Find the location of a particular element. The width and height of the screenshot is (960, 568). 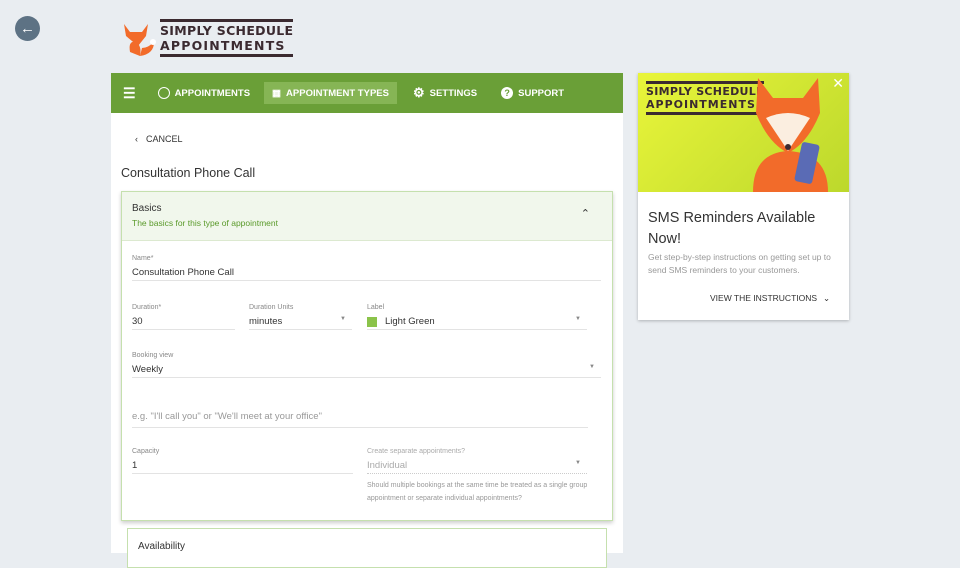

promo-image: SIMPLY SCHEDULE APPOINTMENTS ✕ is located at coordinates (743, 132).